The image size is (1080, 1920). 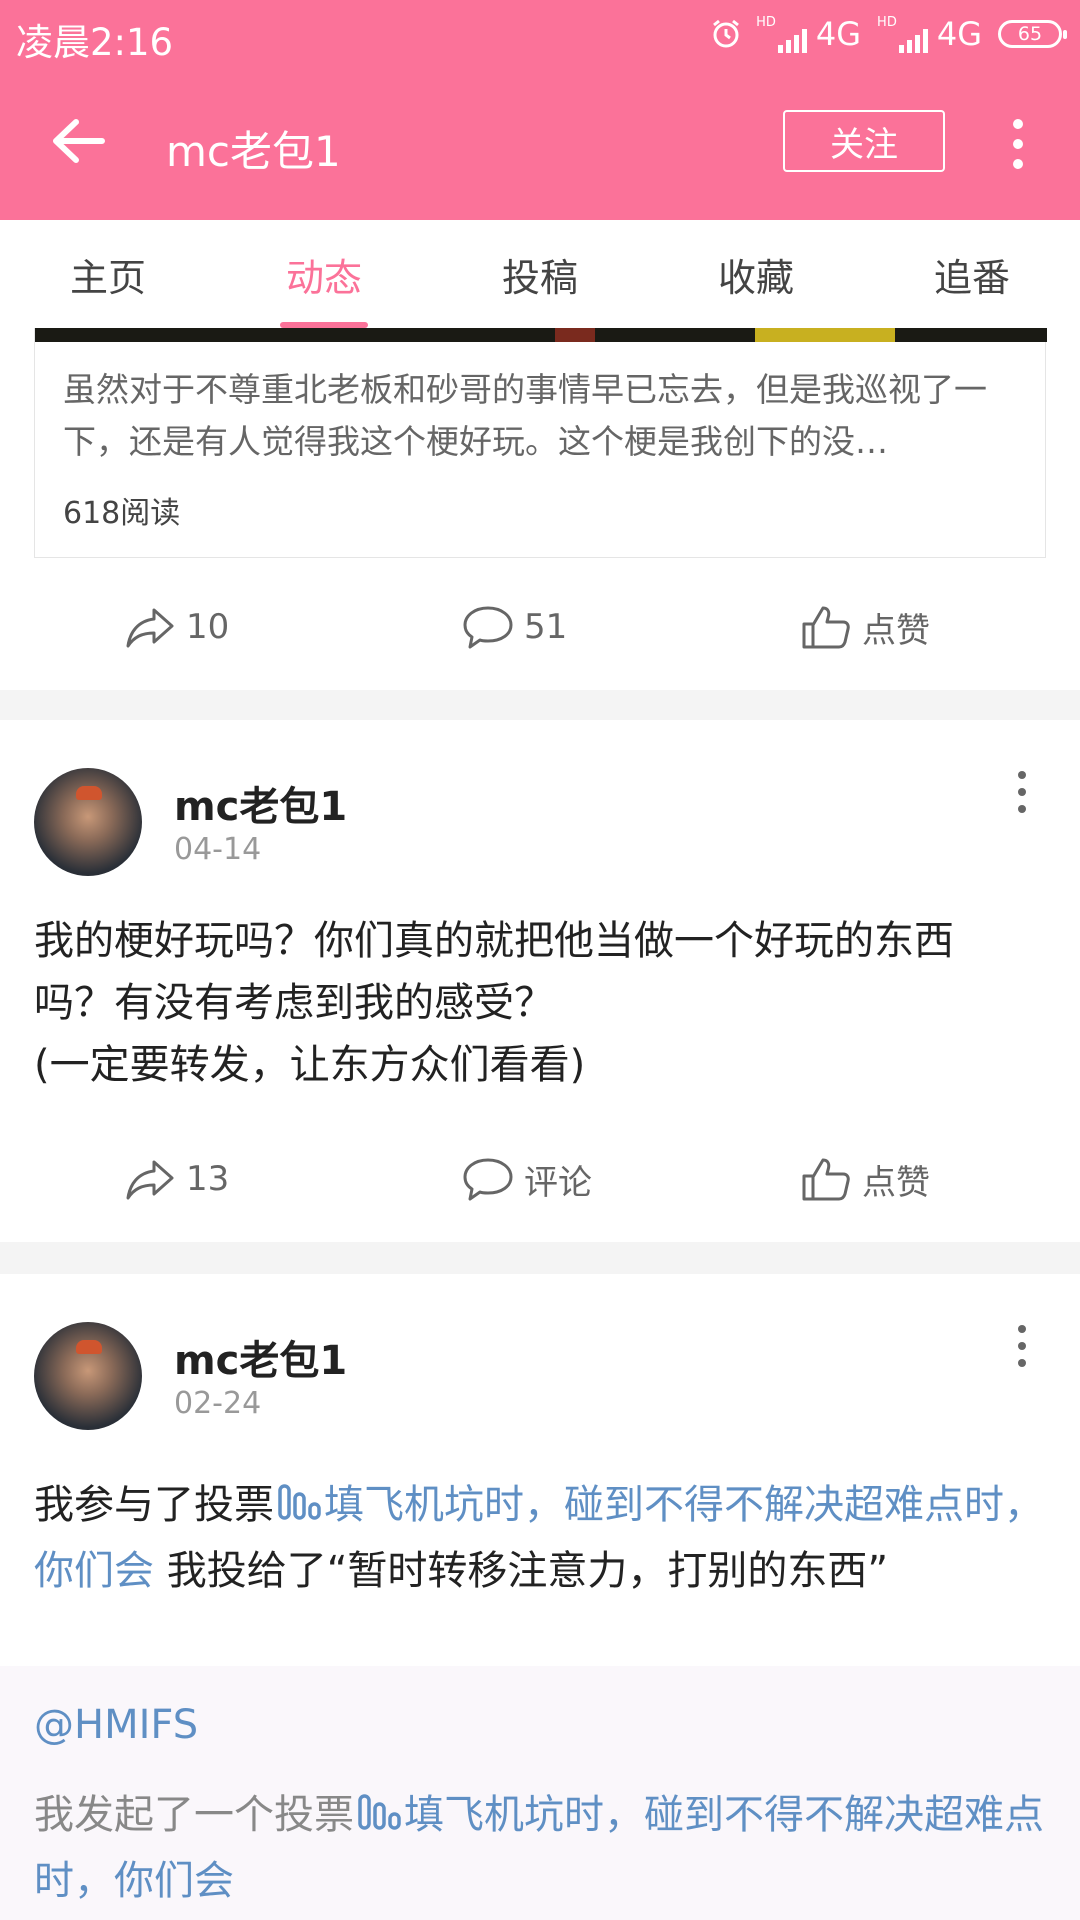 I want to click on tab-following-anime: 追番, so click(x=972, y=274).